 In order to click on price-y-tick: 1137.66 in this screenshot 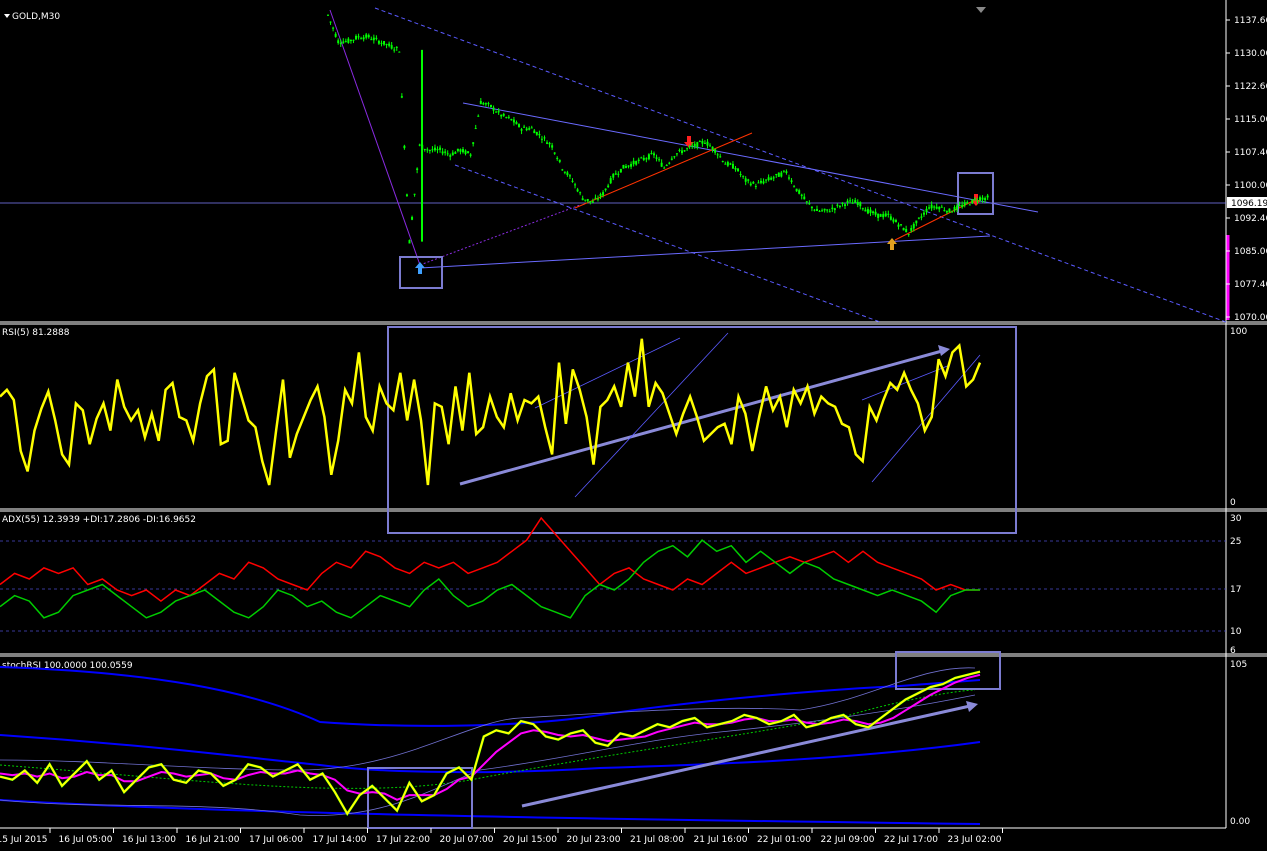, I will do `click(1250, 21)`.